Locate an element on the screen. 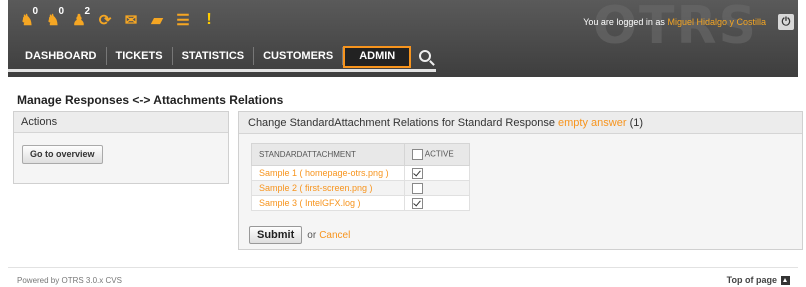 The height and width of the screenshot is (287, 806). submit-button: Submit is located at coordinates (276, 235).